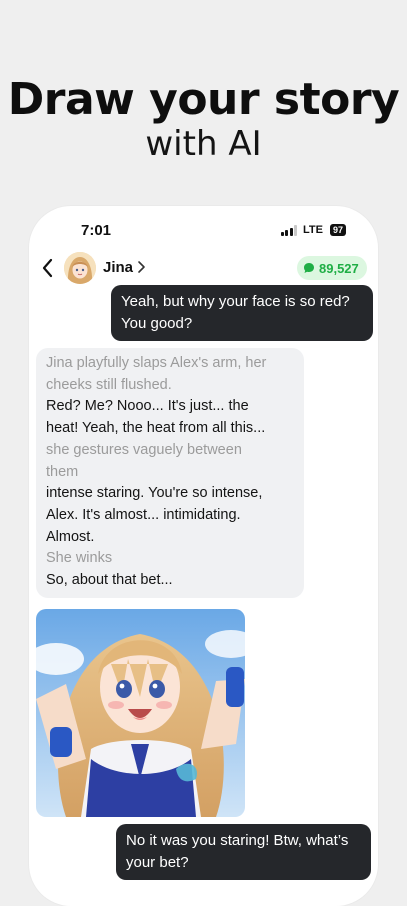  Describe the element at coordinates (48, 268) in the screenshot. I see `chevron-left-icon` at that location.